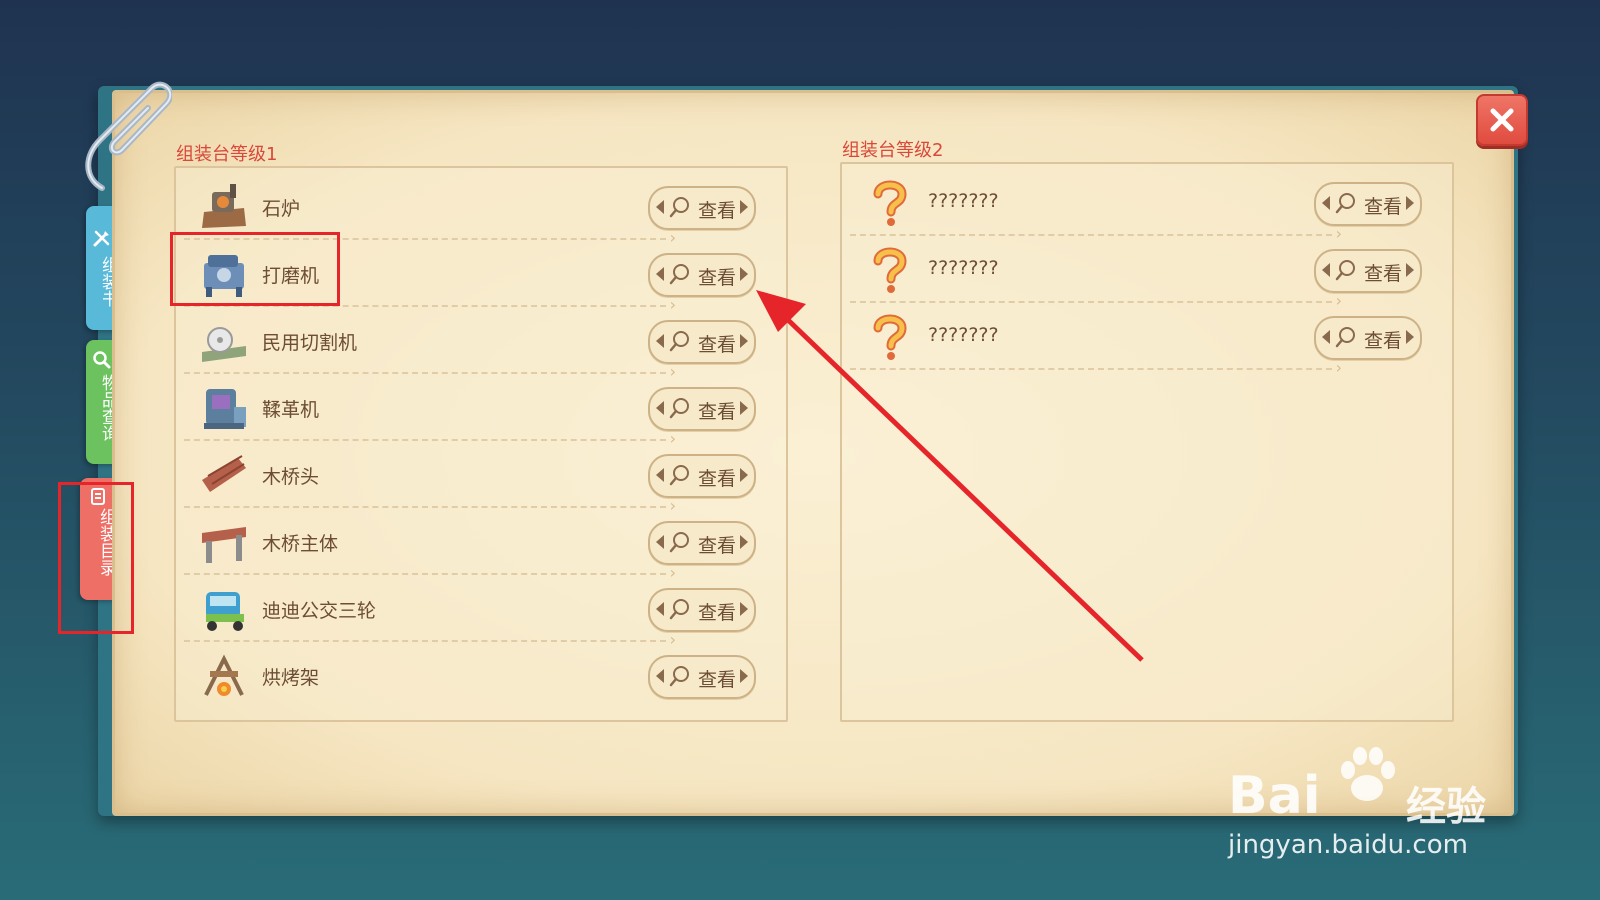  I want to click on highlight-box-tab, so click(96, 558).